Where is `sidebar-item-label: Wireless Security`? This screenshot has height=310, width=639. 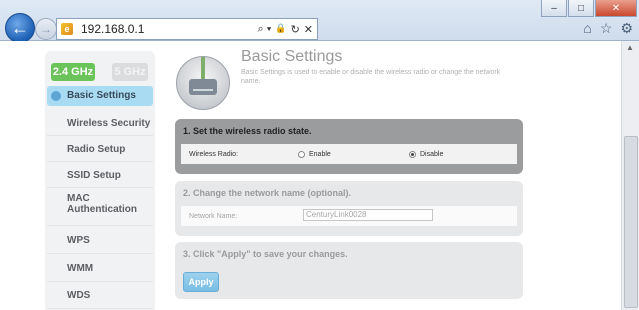
sidebar-item-label: Wireless Security is located at coordinates (109, 123).